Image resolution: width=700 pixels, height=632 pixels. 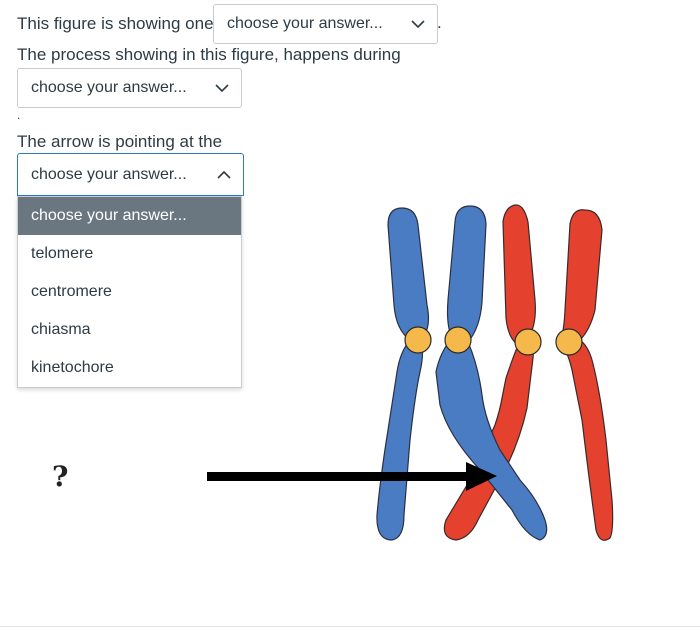 I want to click on question-mark-label: ?, so click(x=60, y=476).